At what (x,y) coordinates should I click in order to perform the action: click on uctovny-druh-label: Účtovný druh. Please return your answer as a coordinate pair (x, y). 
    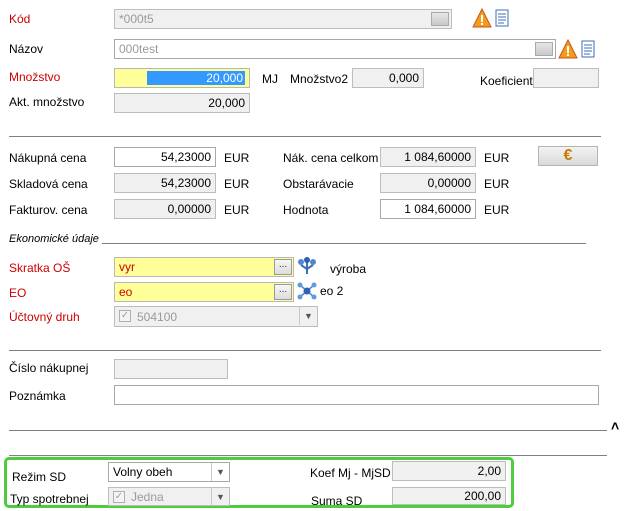
    Looking at the image, I should click on (44, 317).